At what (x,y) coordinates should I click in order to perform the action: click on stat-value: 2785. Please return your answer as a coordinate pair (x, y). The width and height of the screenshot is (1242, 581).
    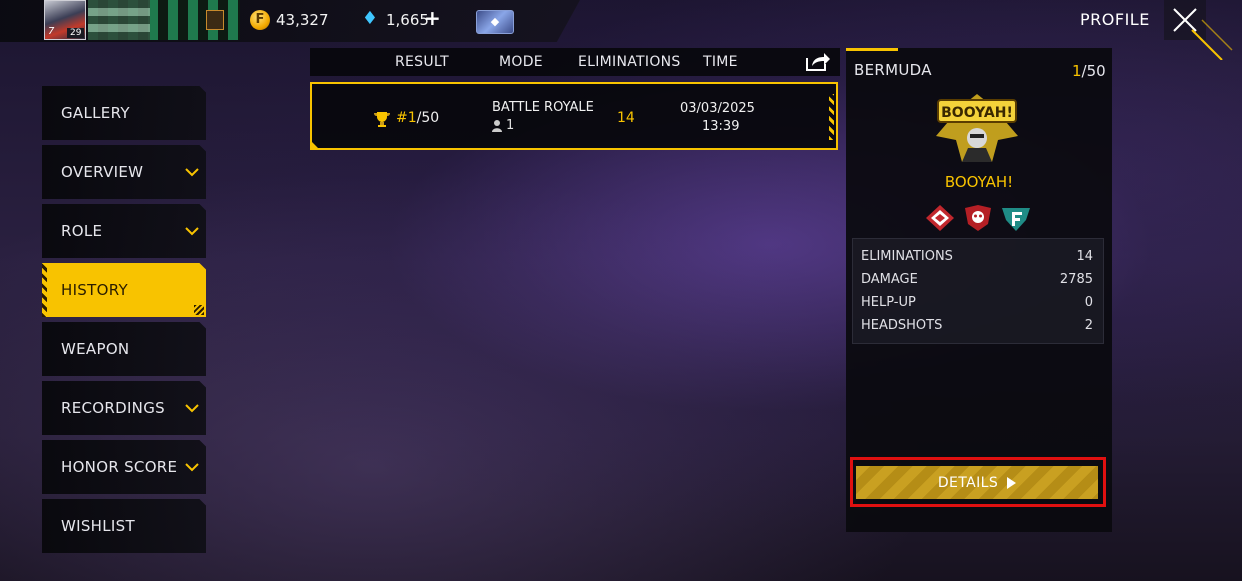
    Looking at the image, I should click on (1076, 279).